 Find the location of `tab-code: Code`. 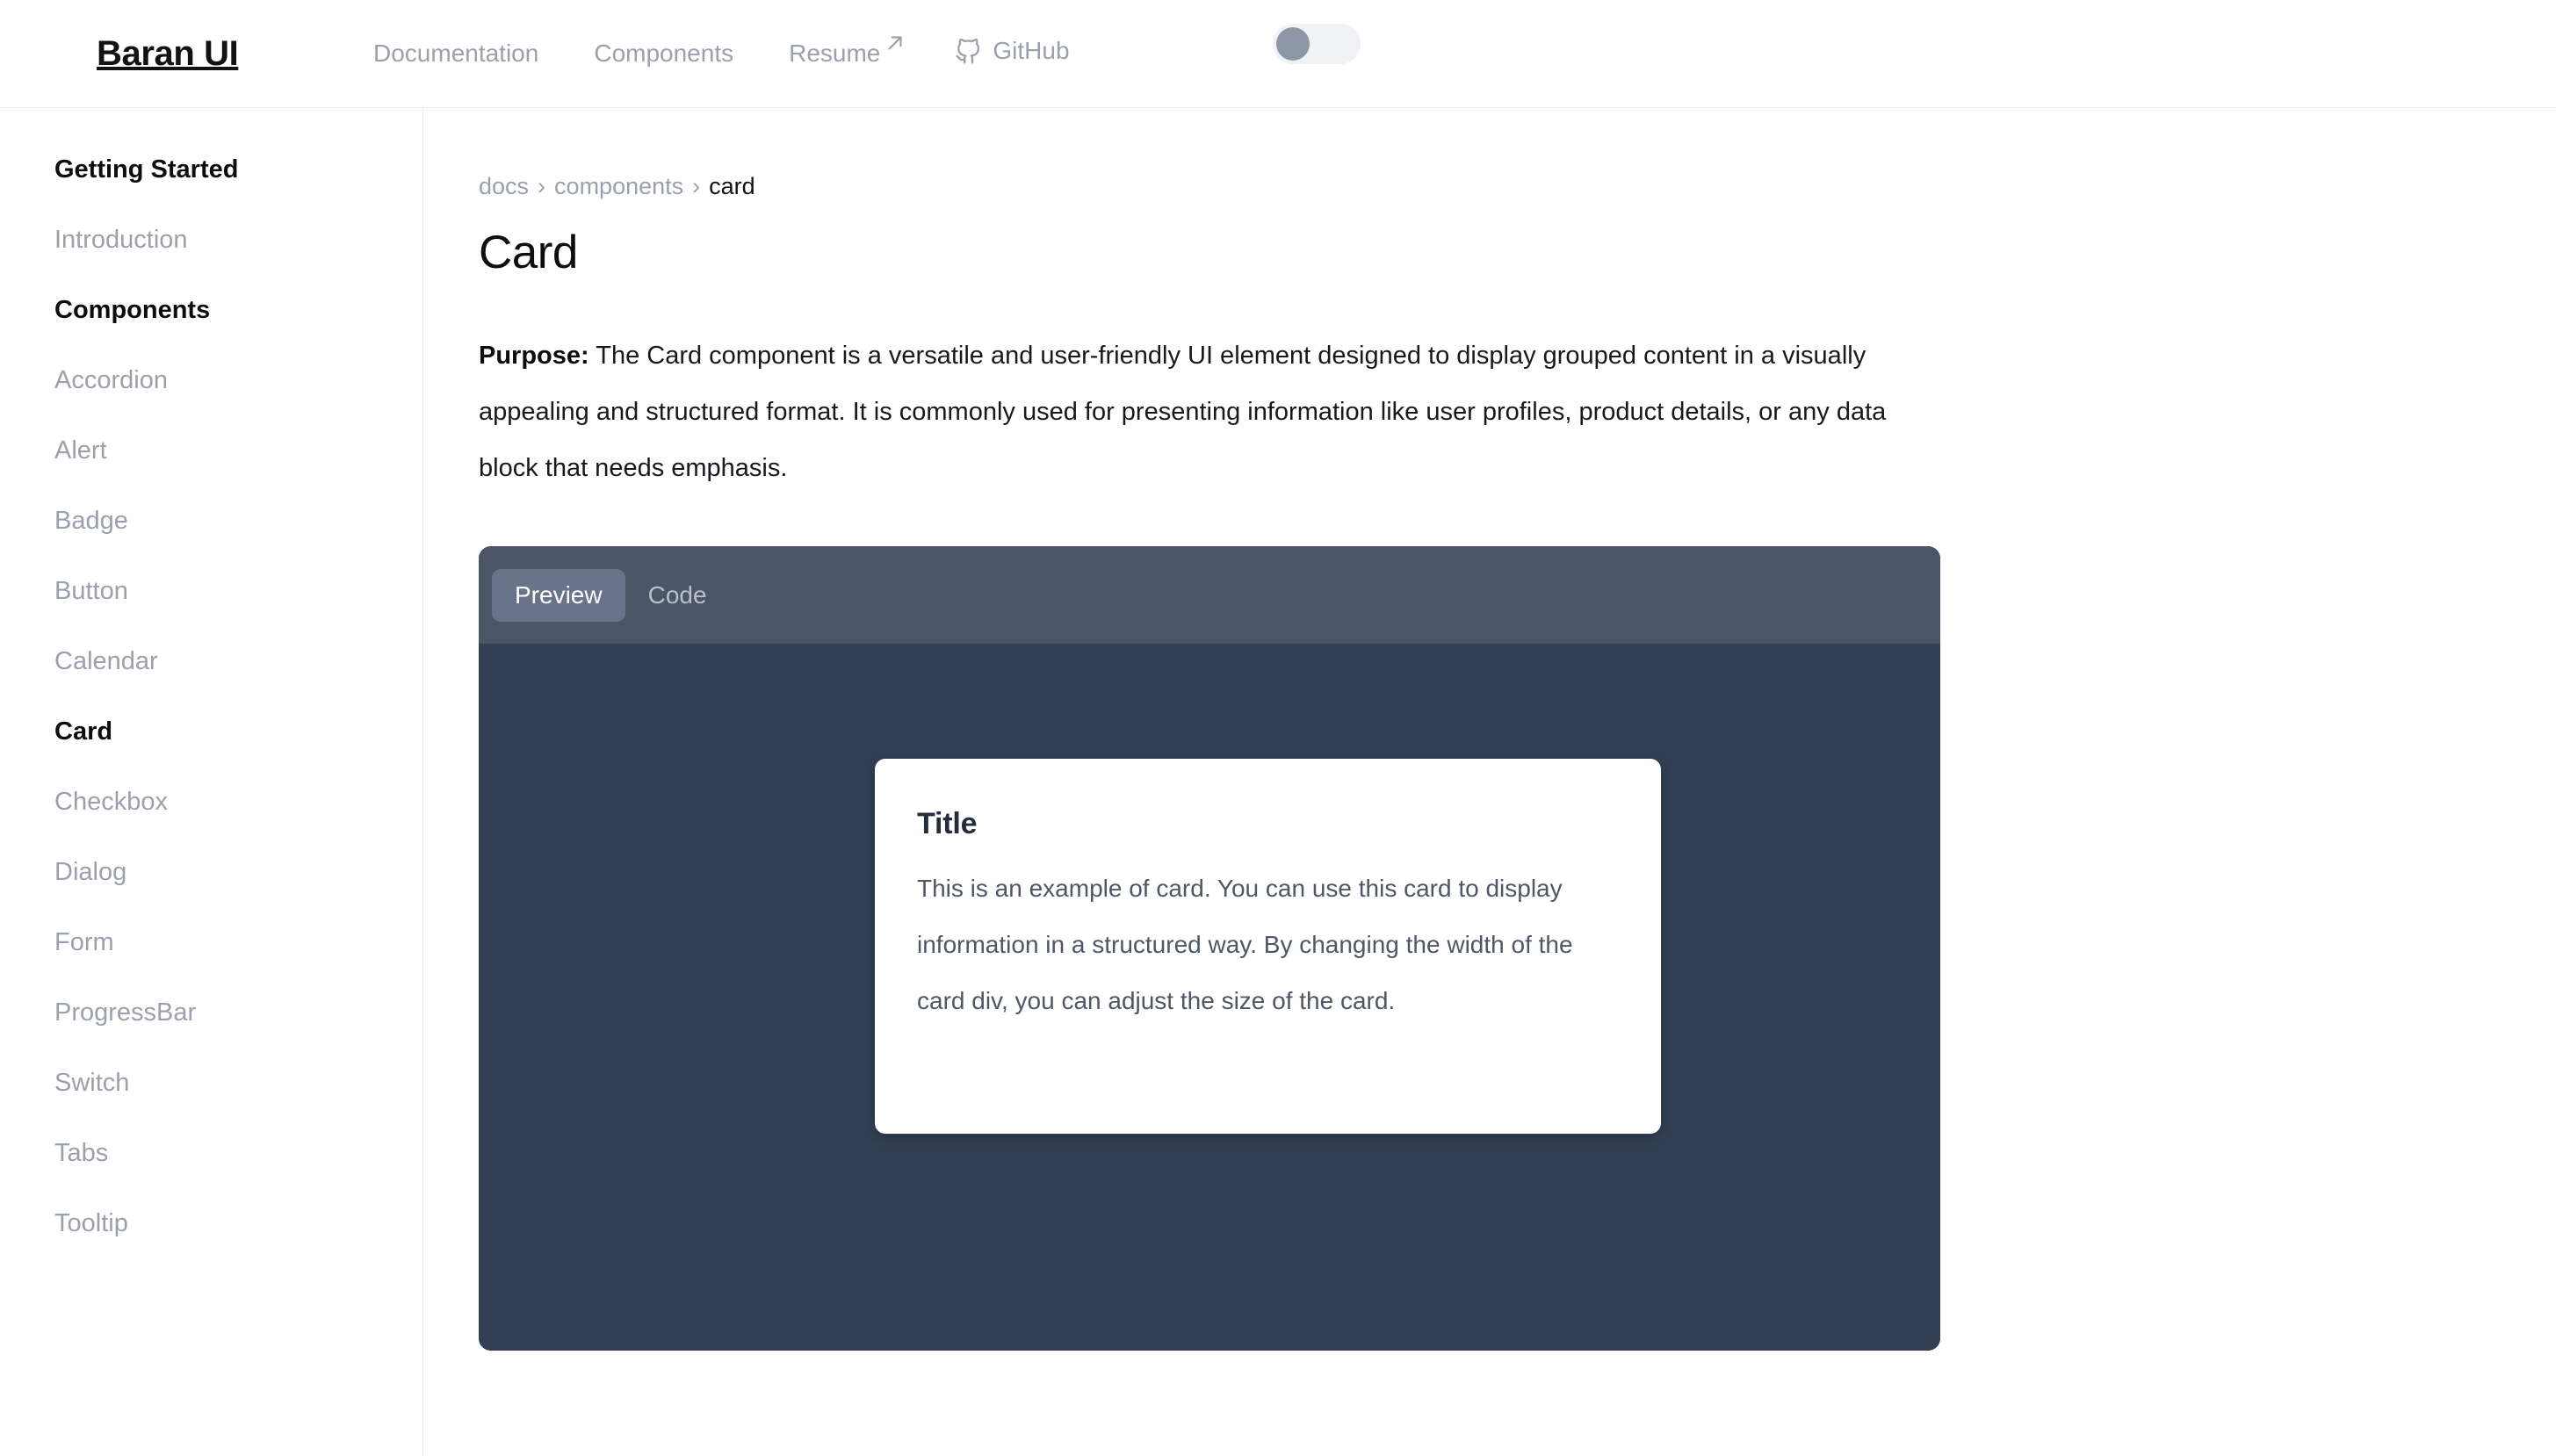

tab-code: Code is located at coordinates (677, 595).